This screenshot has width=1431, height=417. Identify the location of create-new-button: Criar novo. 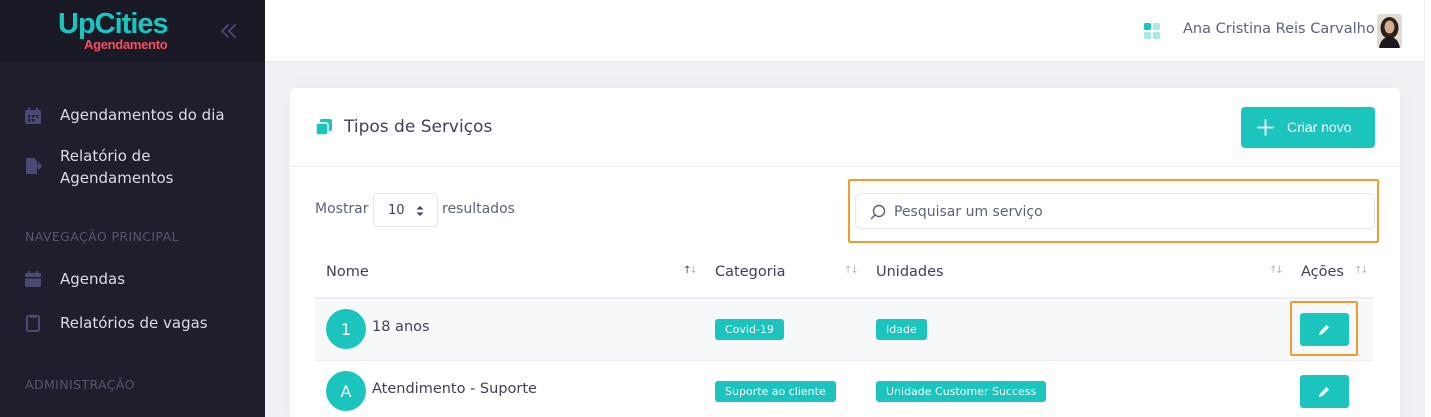
(1308, 127).